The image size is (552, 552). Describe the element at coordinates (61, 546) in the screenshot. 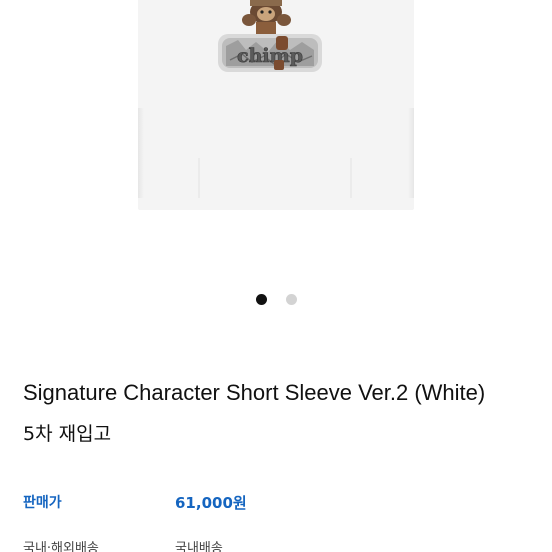

I see `shipping-label: 국내·해외배송` at that location.